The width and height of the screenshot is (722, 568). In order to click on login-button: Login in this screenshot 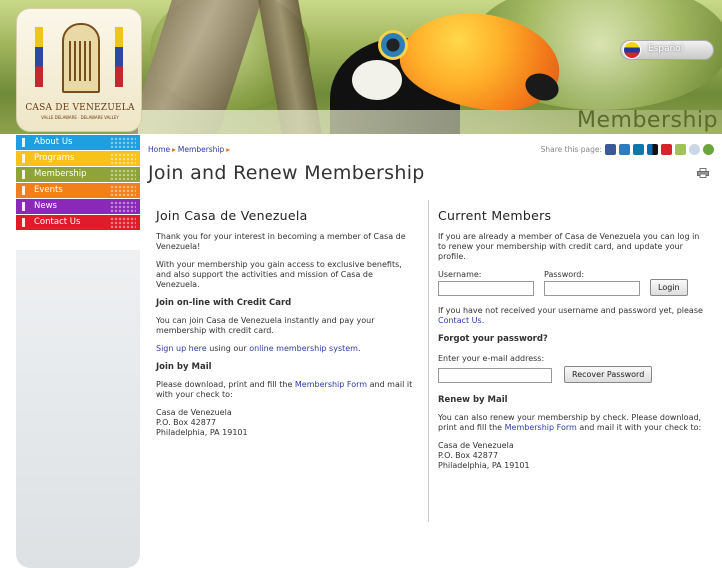, I will do `click(669, 287)`.